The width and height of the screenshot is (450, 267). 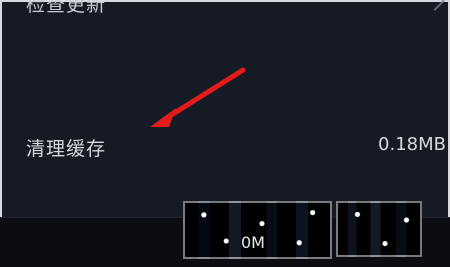 I want to click on bottom-size-value: 0M, so click(x=253, y=242).